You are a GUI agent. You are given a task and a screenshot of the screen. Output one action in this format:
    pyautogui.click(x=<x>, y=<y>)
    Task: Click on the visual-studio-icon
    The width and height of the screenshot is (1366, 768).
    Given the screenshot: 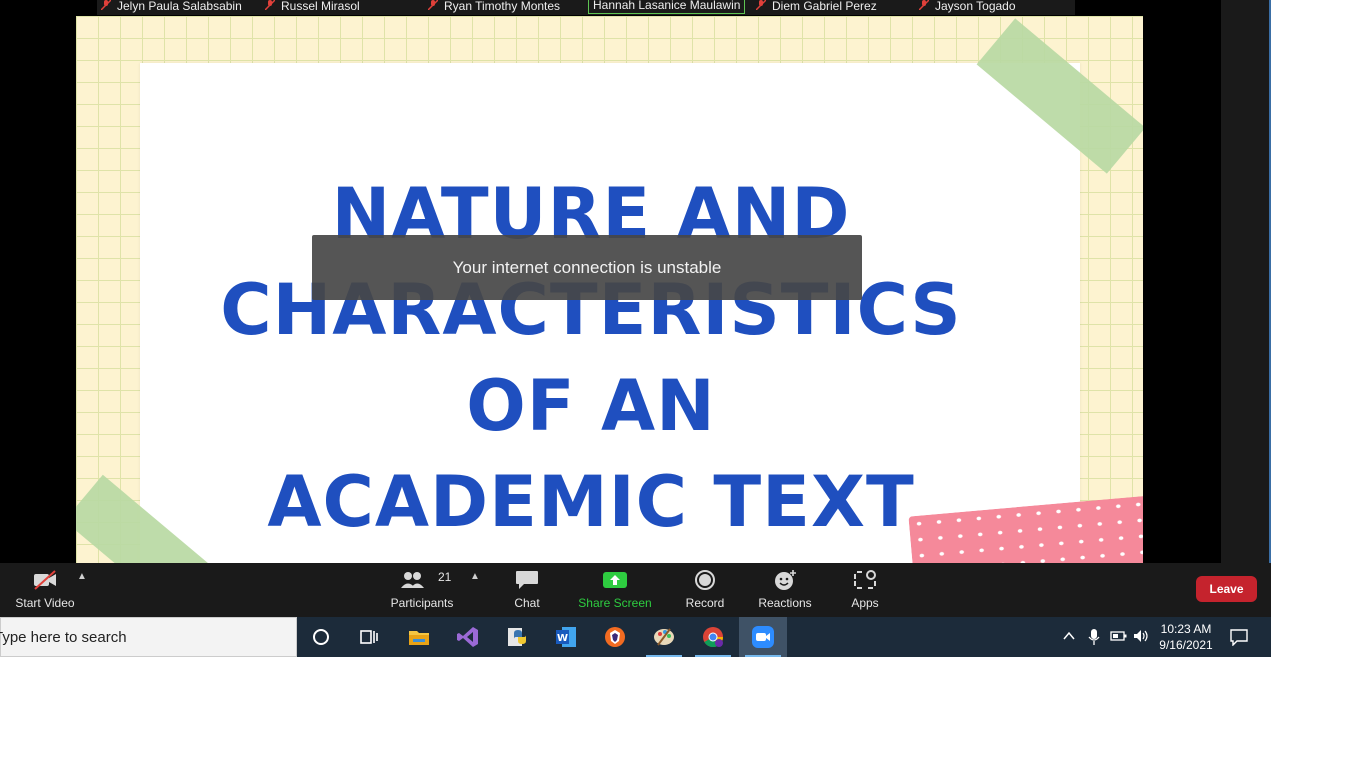 What is the action you would take?
    pyautogui.click(x=467, y=637)
    